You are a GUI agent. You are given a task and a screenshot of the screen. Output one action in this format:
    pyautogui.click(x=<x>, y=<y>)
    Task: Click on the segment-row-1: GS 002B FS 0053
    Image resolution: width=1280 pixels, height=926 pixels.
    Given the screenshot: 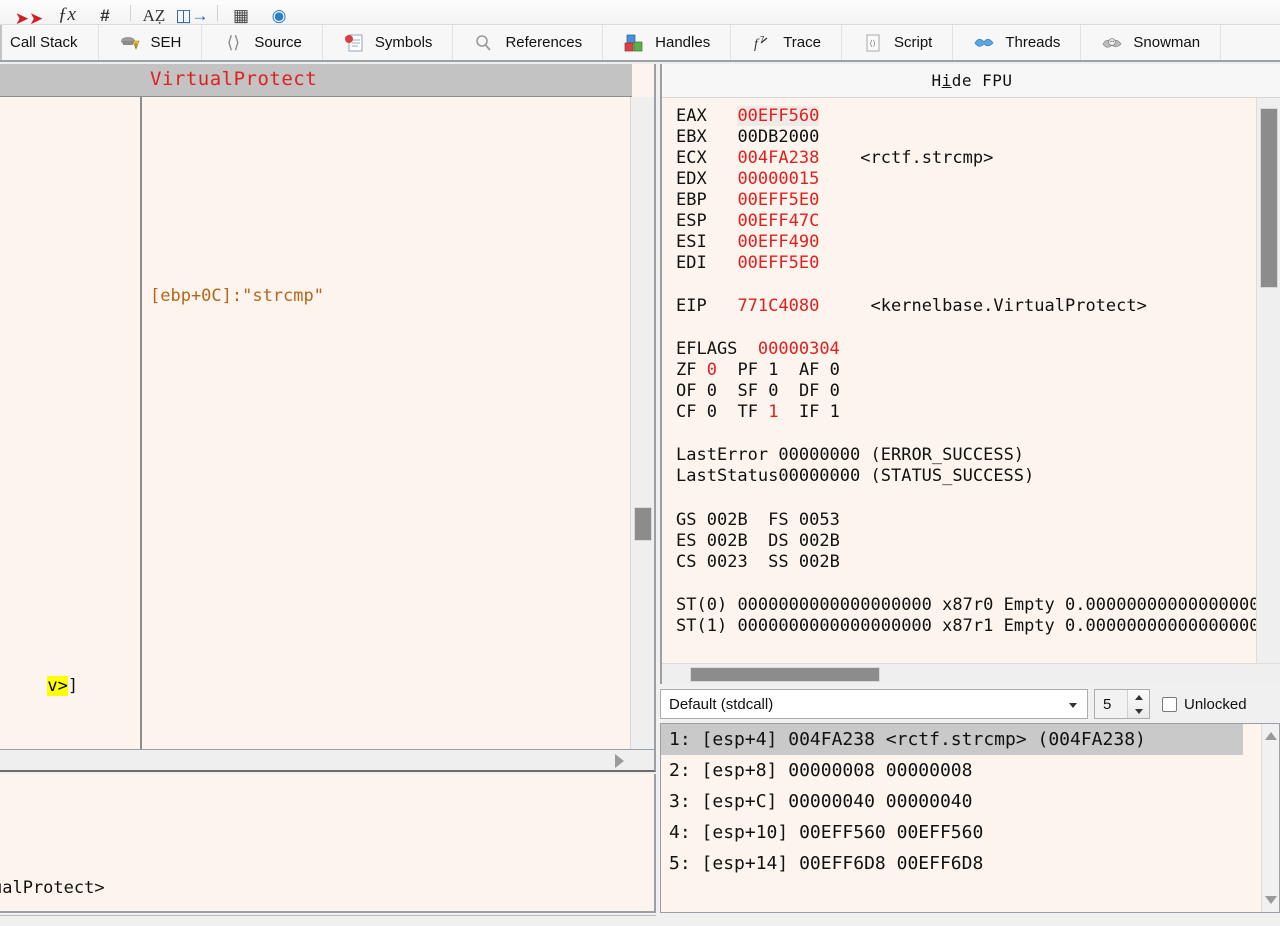 What is the action you would take?
    pyautogui.click(x=758, y=520)
    